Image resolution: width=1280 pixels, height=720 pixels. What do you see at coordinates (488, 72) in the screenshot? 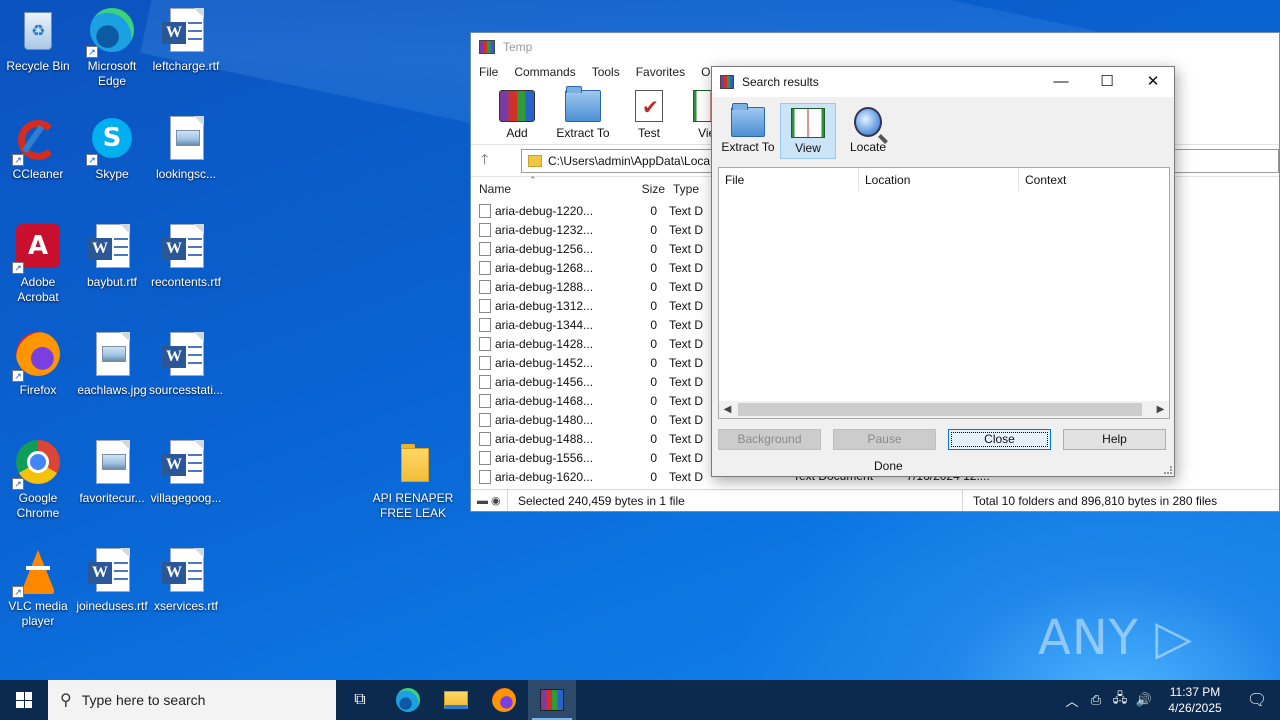
I see `menu-file: File` at bounding box center [488, 72].